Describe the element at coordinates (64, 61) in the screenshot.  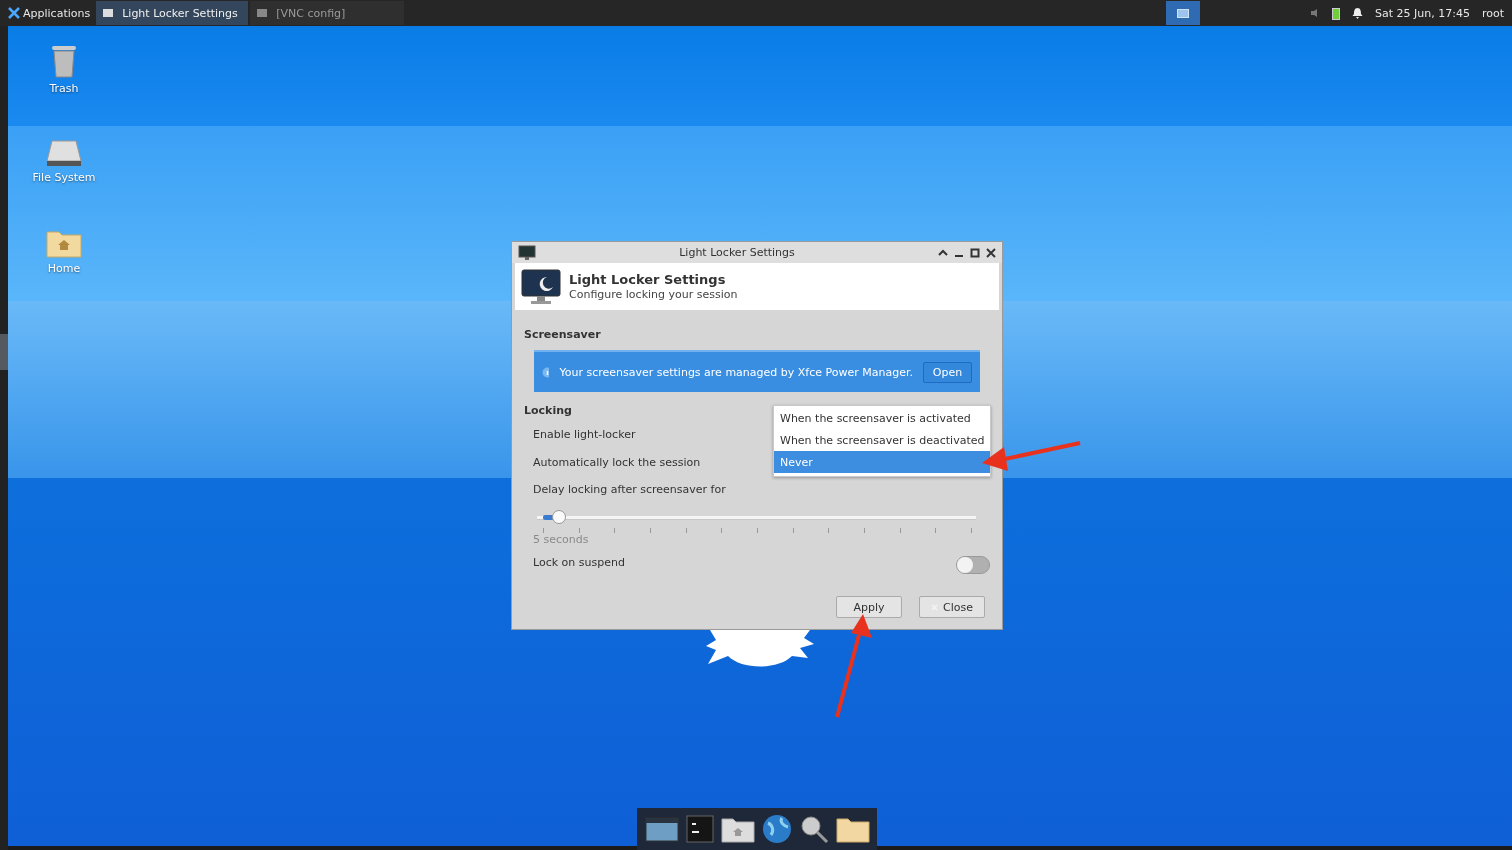
I see `trash-icon` at that location.